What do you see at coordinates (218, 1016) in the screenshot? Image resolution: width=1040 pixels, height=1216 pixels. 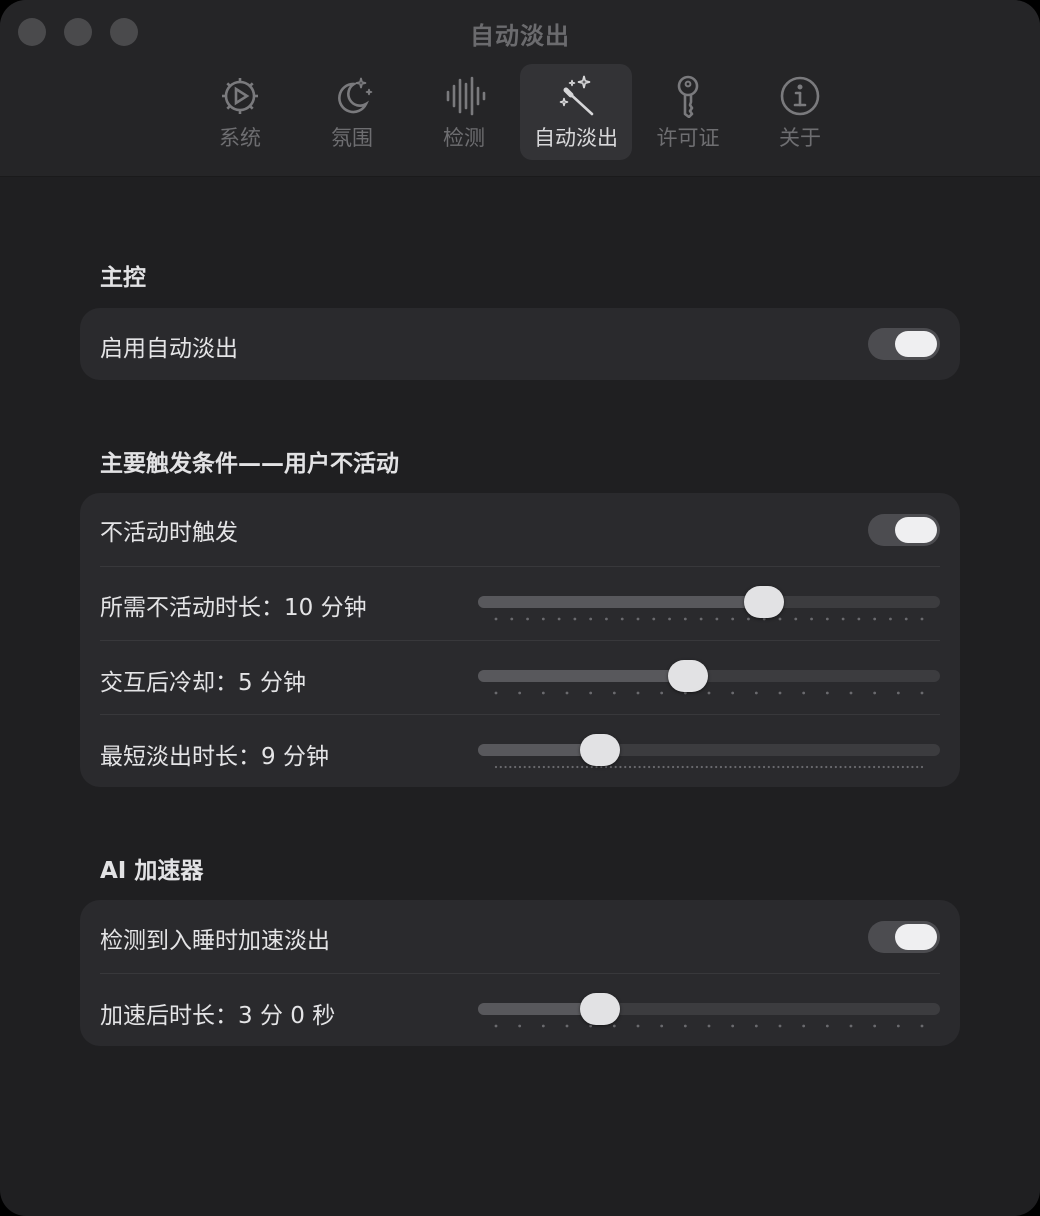 I see `accelerated-duration-label: 加速后时长：3 分 0 秒` at bounding box center [218, 1016].